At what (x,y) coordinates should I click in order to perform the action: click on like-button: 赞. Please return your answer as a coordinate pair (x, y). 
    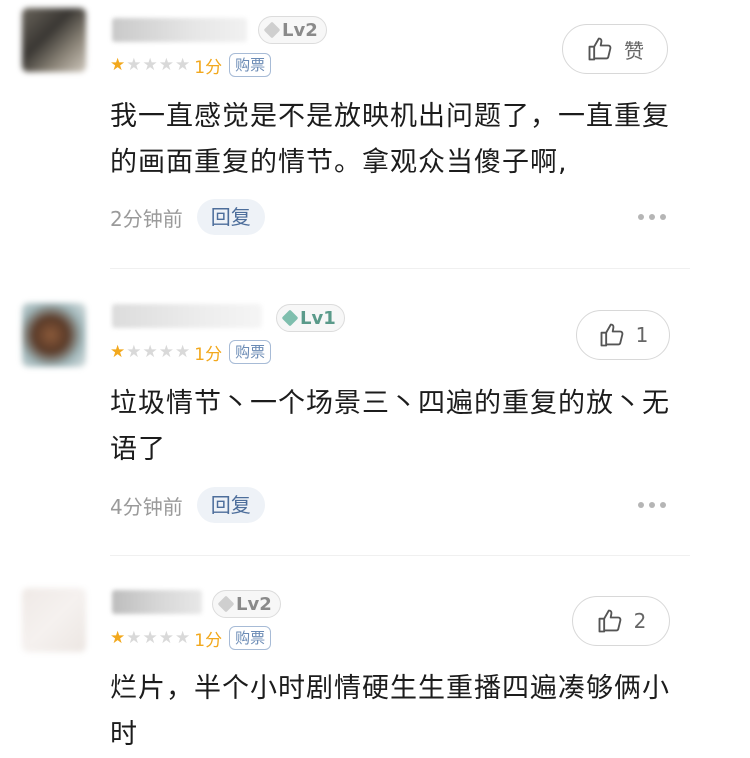
    Looking at the image, I should click on (615, 49).